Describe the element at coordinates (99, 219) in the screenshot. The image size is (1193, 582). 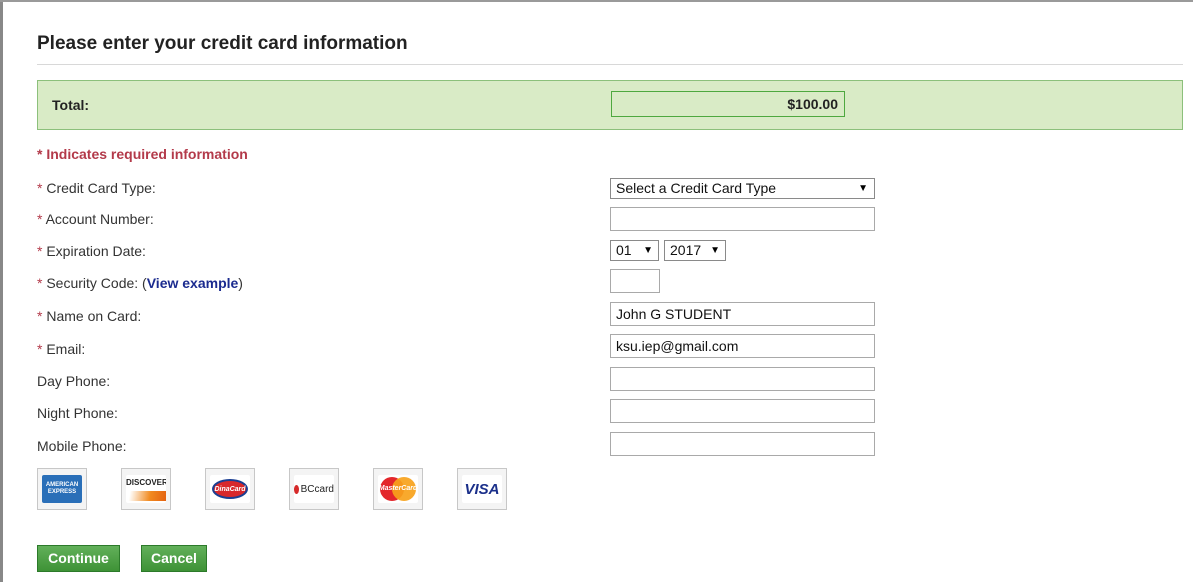
I see `account-number-label-text: Account Number:` at that location.